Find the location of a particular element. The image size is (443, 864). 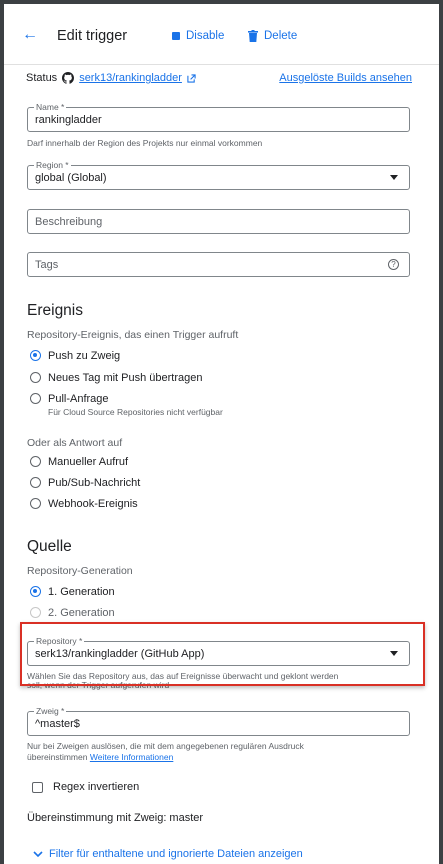

radio-label: 2. Generation is located at coordinates (81, 613).